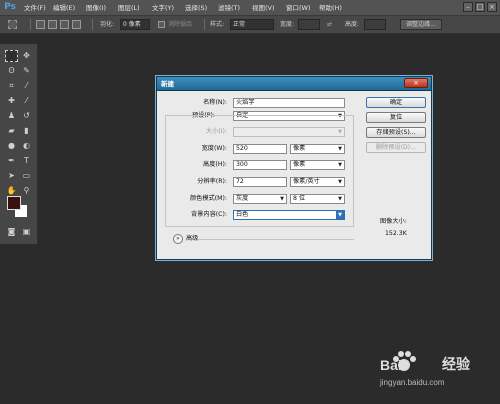 This screenshot has width=500, height=404. Describe the element at coordinates (242, 198) in the screenshot. I see `color-mode-value: 灰度` at that location.